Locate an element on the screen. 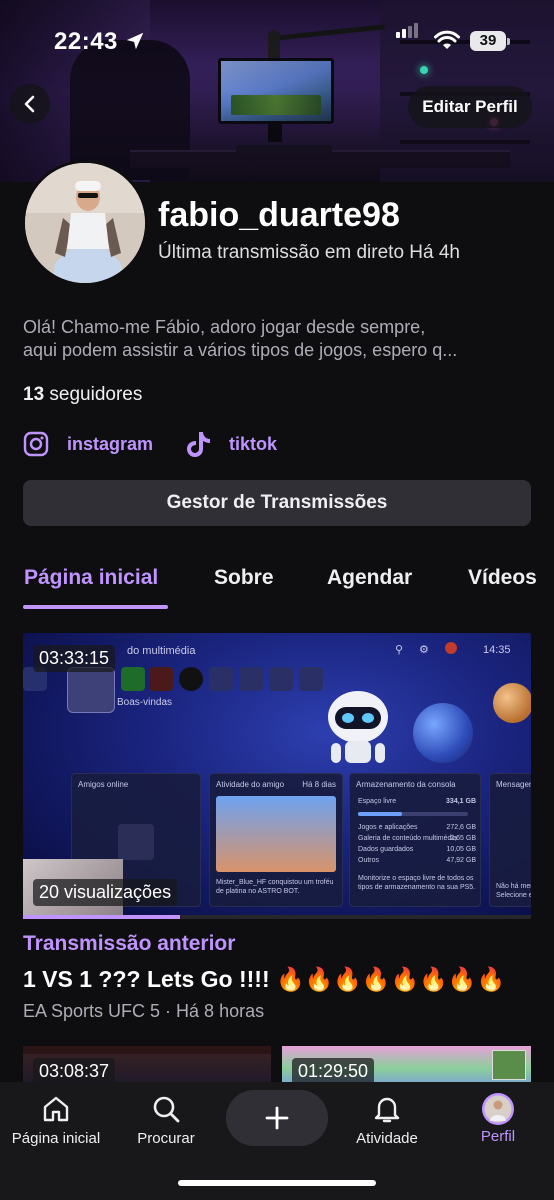 The width and height of the screenshot is (554, 1200). ps-storage-row-label: Jogos e aplicações is located at coordinates (388, 827).